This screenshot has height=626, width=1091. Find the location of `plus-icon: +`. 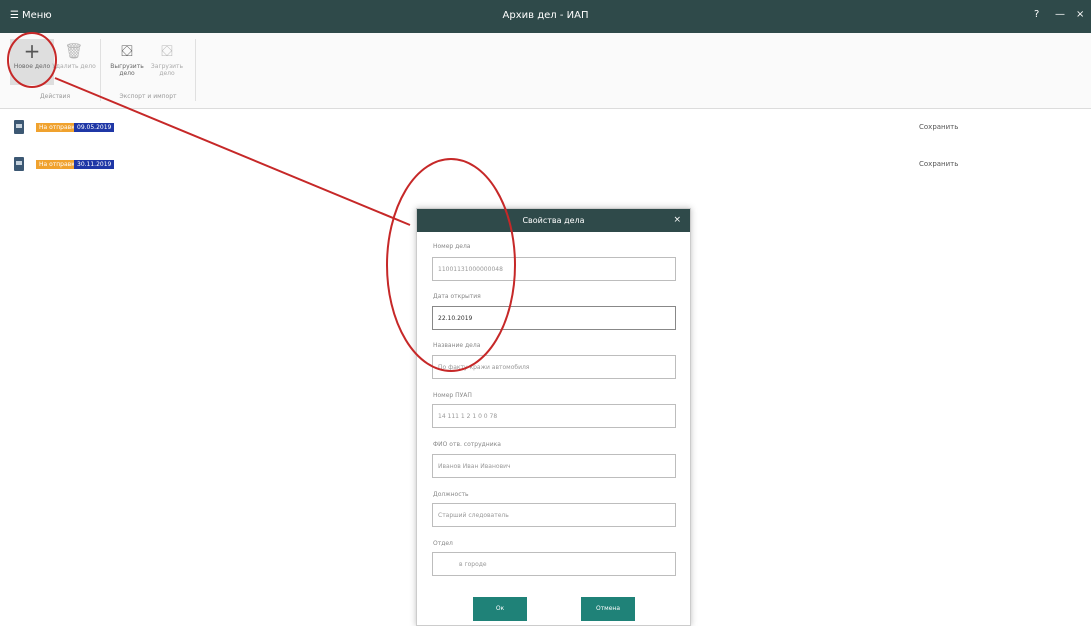

plus-icon: + is located at coordinates (32, 51).